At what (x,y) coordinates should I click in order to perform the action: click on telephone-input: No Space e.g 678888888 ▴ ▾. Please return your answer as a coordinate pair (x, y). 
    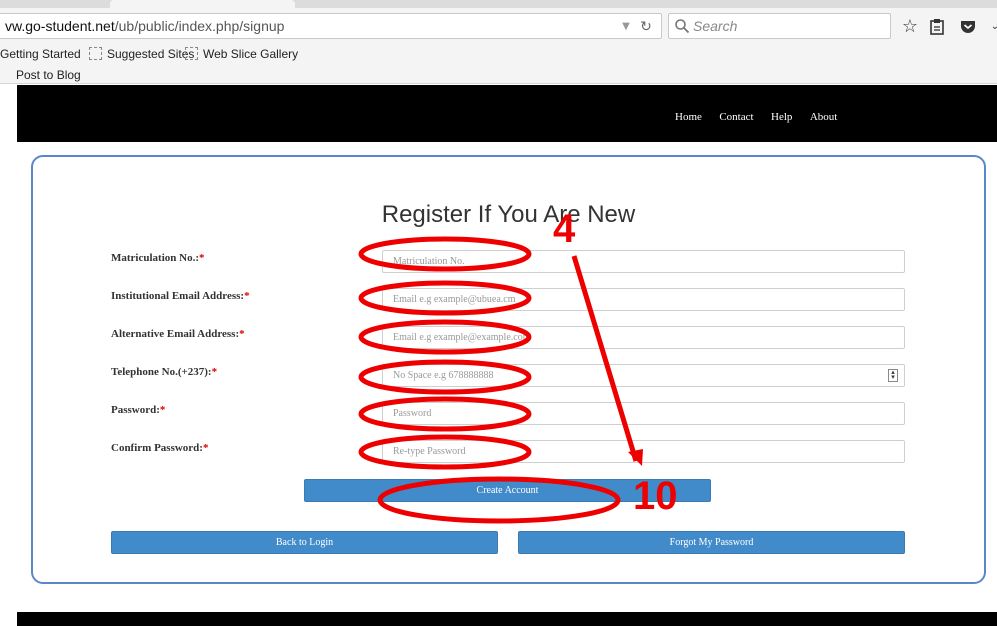
    Looking at the image, I should click on (643, 375).